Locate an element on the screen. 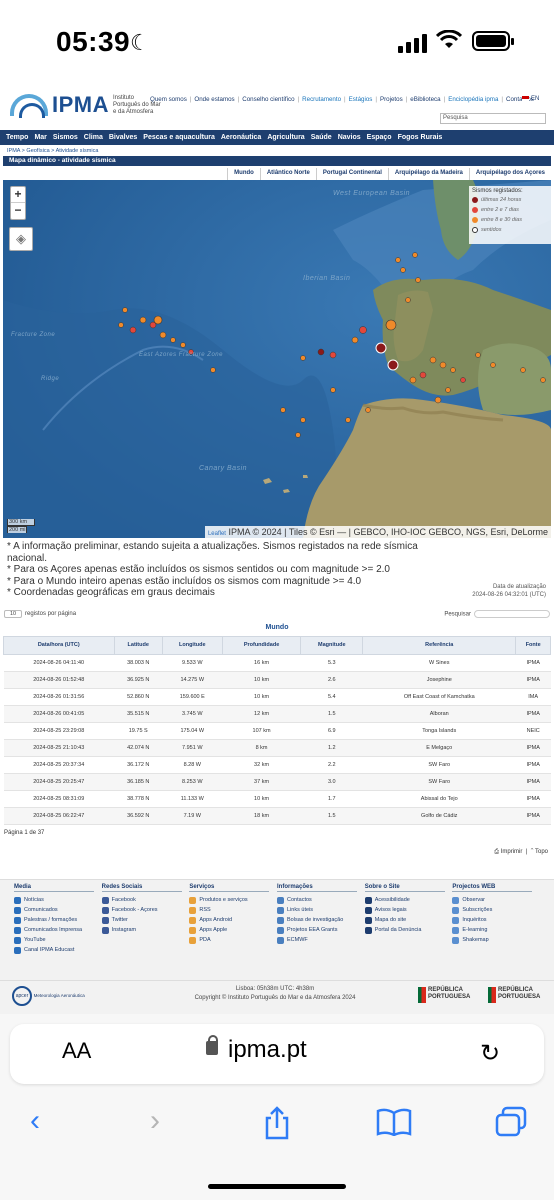 The height and width of the screenshot is (1200, 554). footer-link: Canal IPMA Educast is located at coordinates (58, 950).